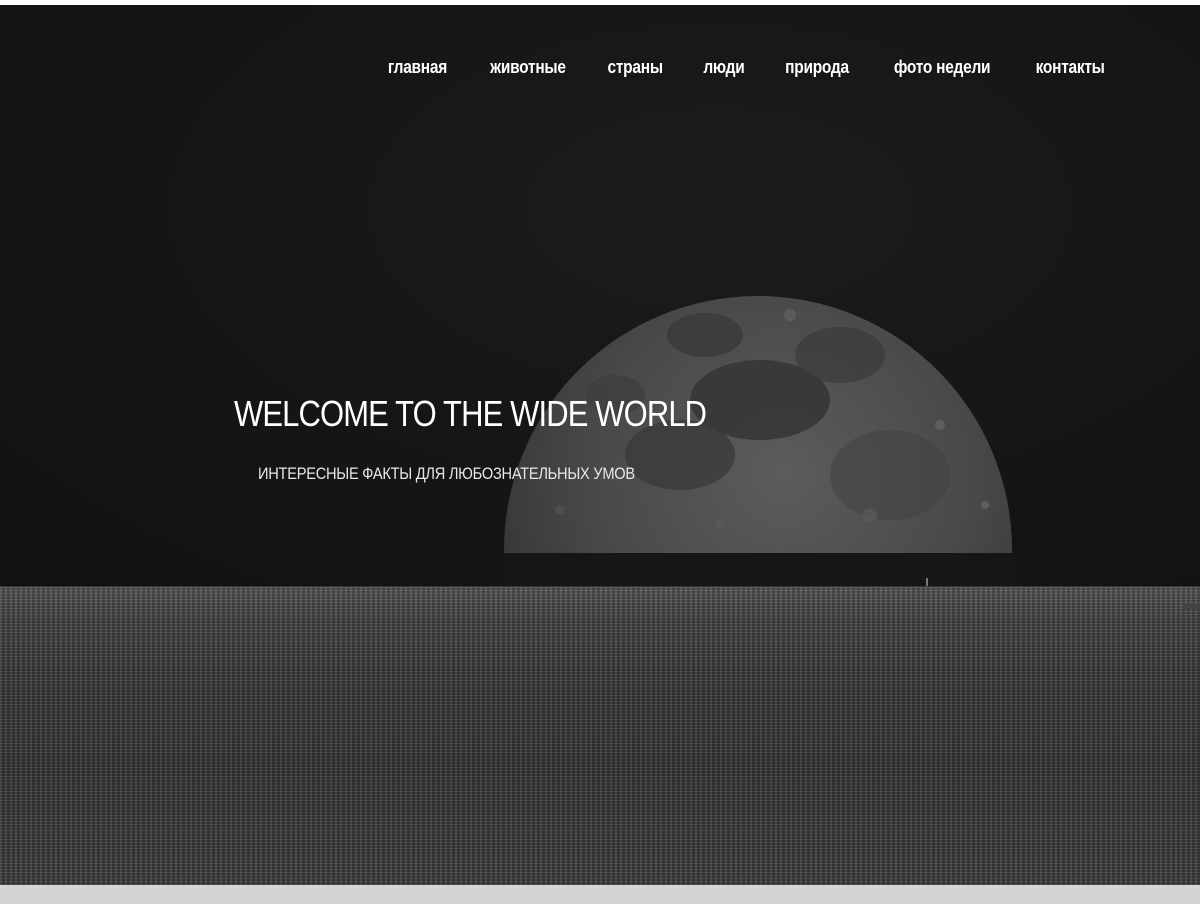  What do you see at coordinates (927, 582) in the screenshot?
I see `boat-silhouette` at bounding box center [927, 582].